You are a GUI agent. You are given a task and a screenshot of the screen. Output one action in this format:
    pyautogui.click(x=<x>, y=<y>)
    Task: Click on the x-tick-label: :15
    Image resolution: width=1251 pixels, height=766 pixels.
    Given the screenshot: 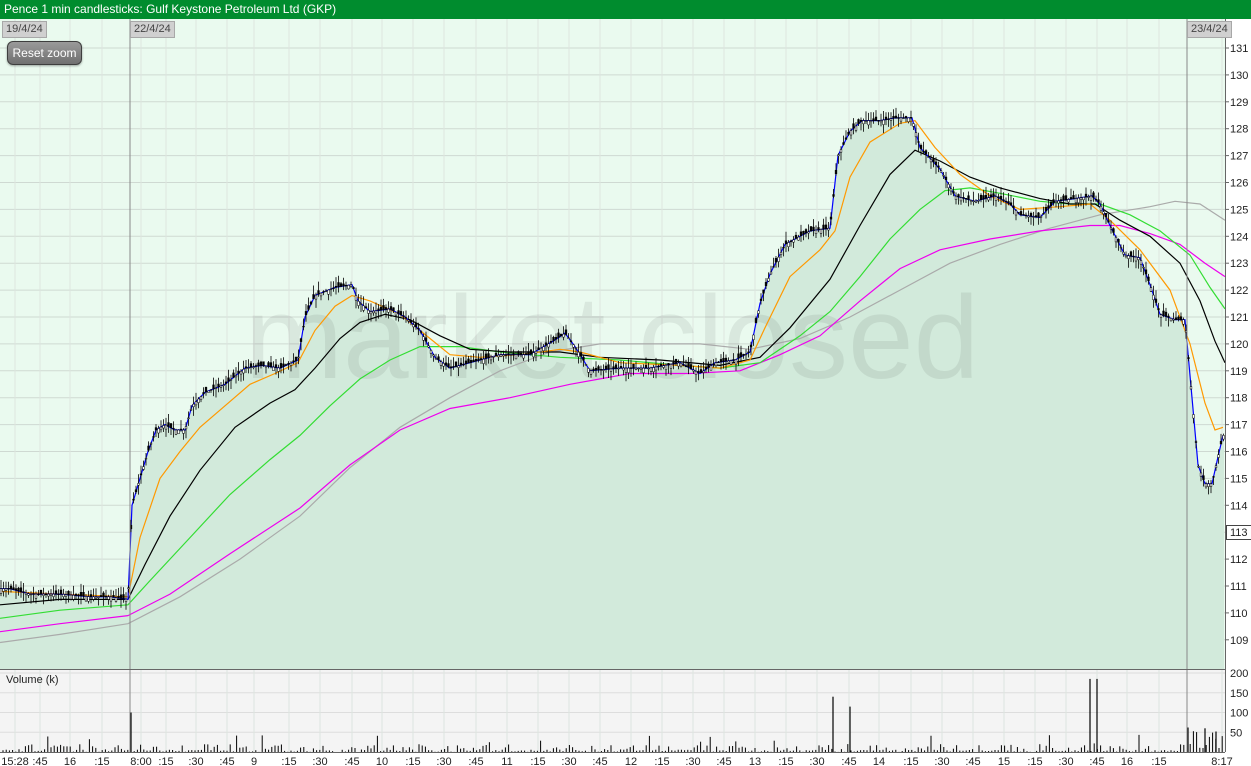 What is the action you would take?
    pyautogui.click(x=785, y=761)
    